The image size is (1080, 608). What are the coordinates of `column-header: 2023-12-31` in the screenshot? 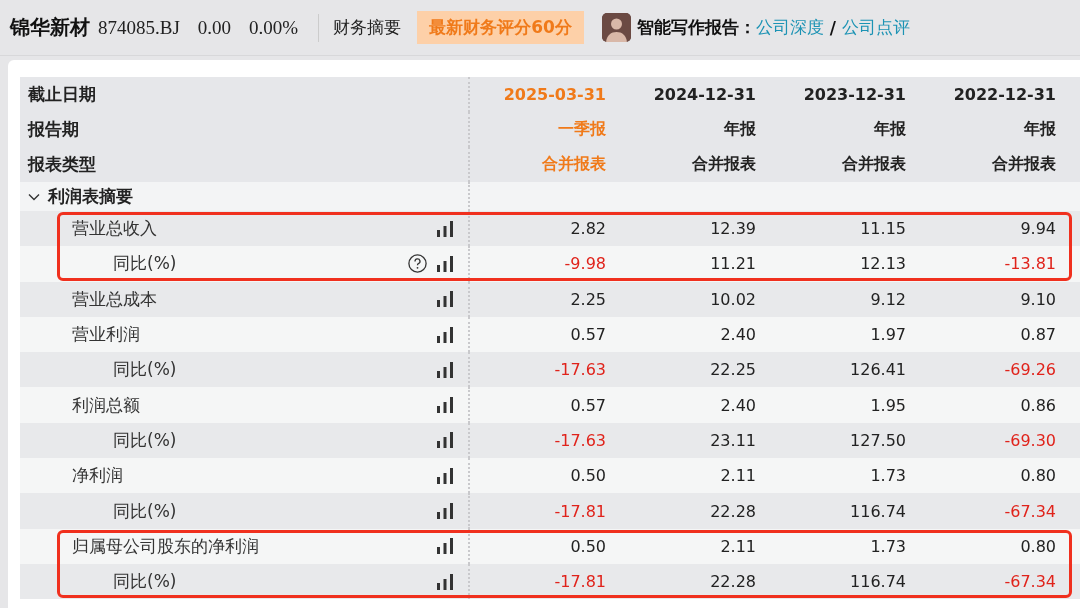 It's located at (845, 94).